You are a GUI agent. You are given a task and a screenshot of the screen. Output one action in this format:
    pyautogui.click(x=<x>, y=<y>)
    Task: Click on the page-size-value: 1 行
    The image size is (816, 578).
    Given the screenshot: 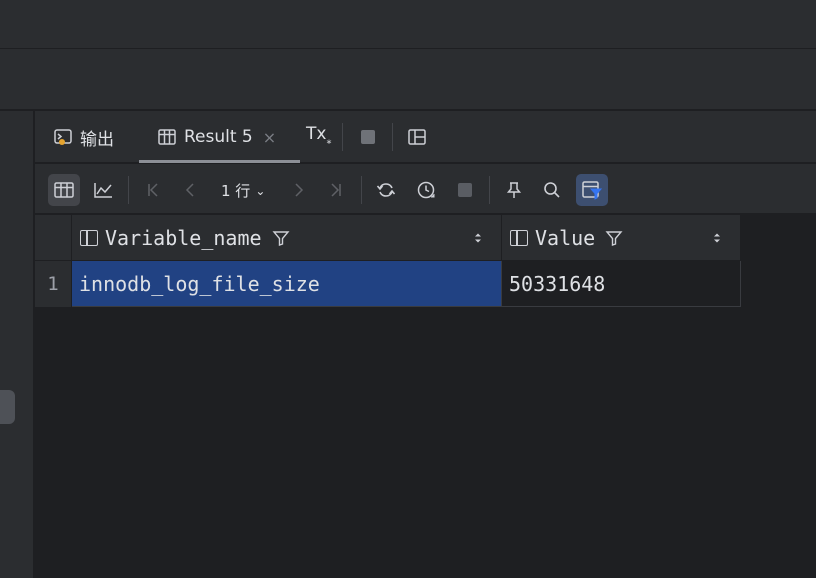 What is the action you would take?
    pyautogui.click(x=236, y=191)
    